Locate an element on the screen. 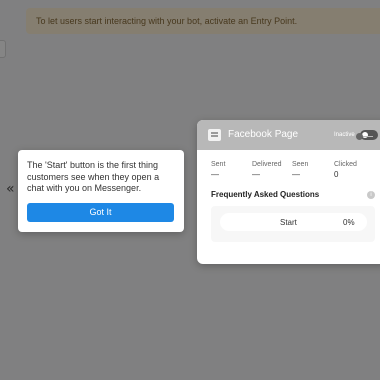 This screenshot has height=380, width=380. got-it-button: Got It is located at coordinates (100, 212).